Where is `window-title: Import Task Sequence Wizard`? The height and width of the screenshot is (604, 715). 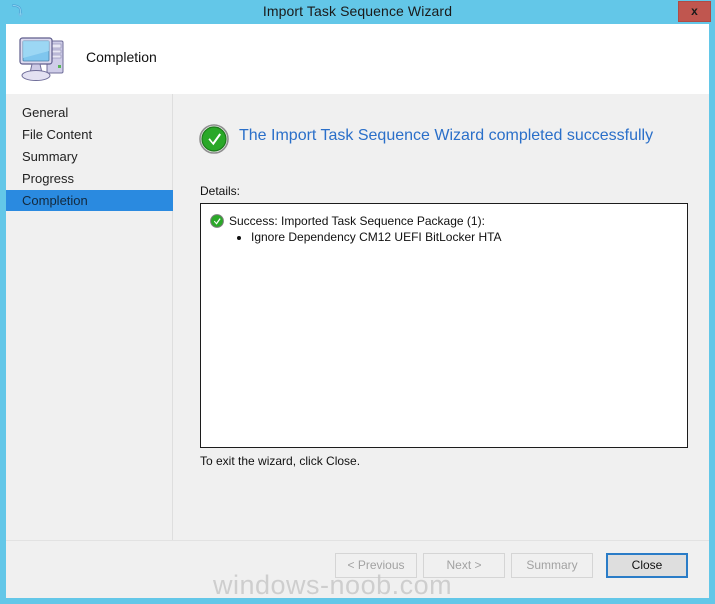 window-title: Import Task Sequence Wizard is located at coordinates (357, 11).